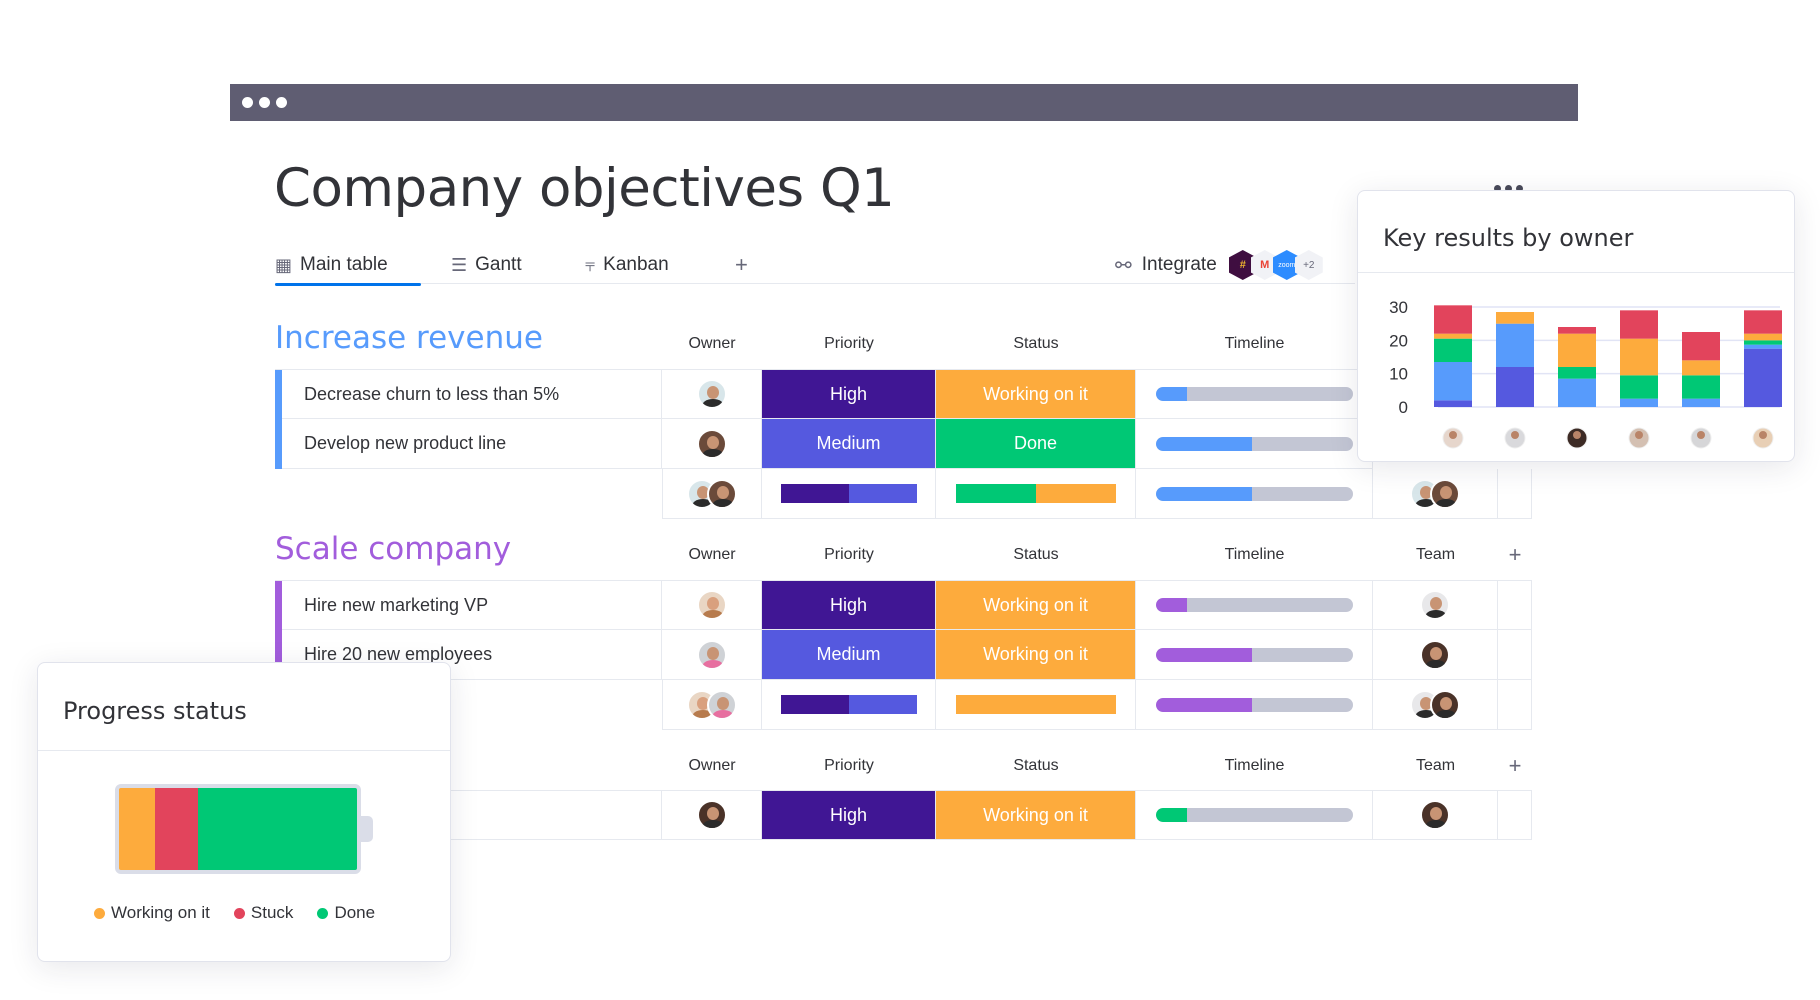 The image size is (1820, 1000). I want to click on status-summary, so click(1036, 705).